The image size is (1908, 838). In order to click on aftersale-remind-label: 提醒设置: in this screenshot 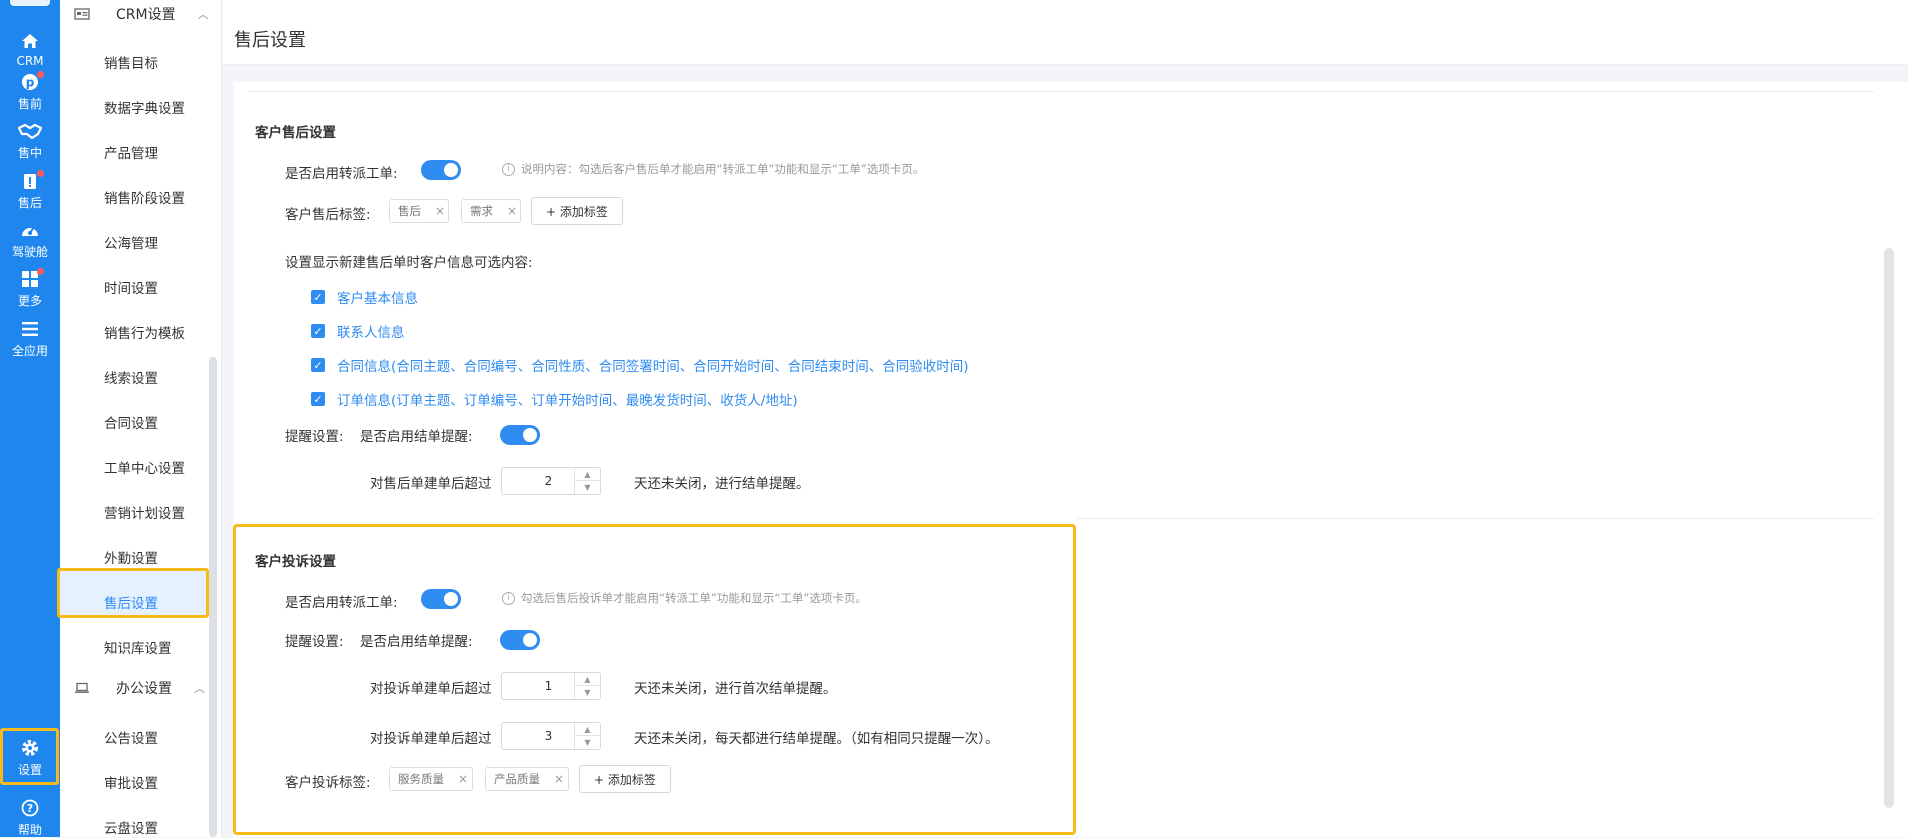, I will do `click(314, 437)`.